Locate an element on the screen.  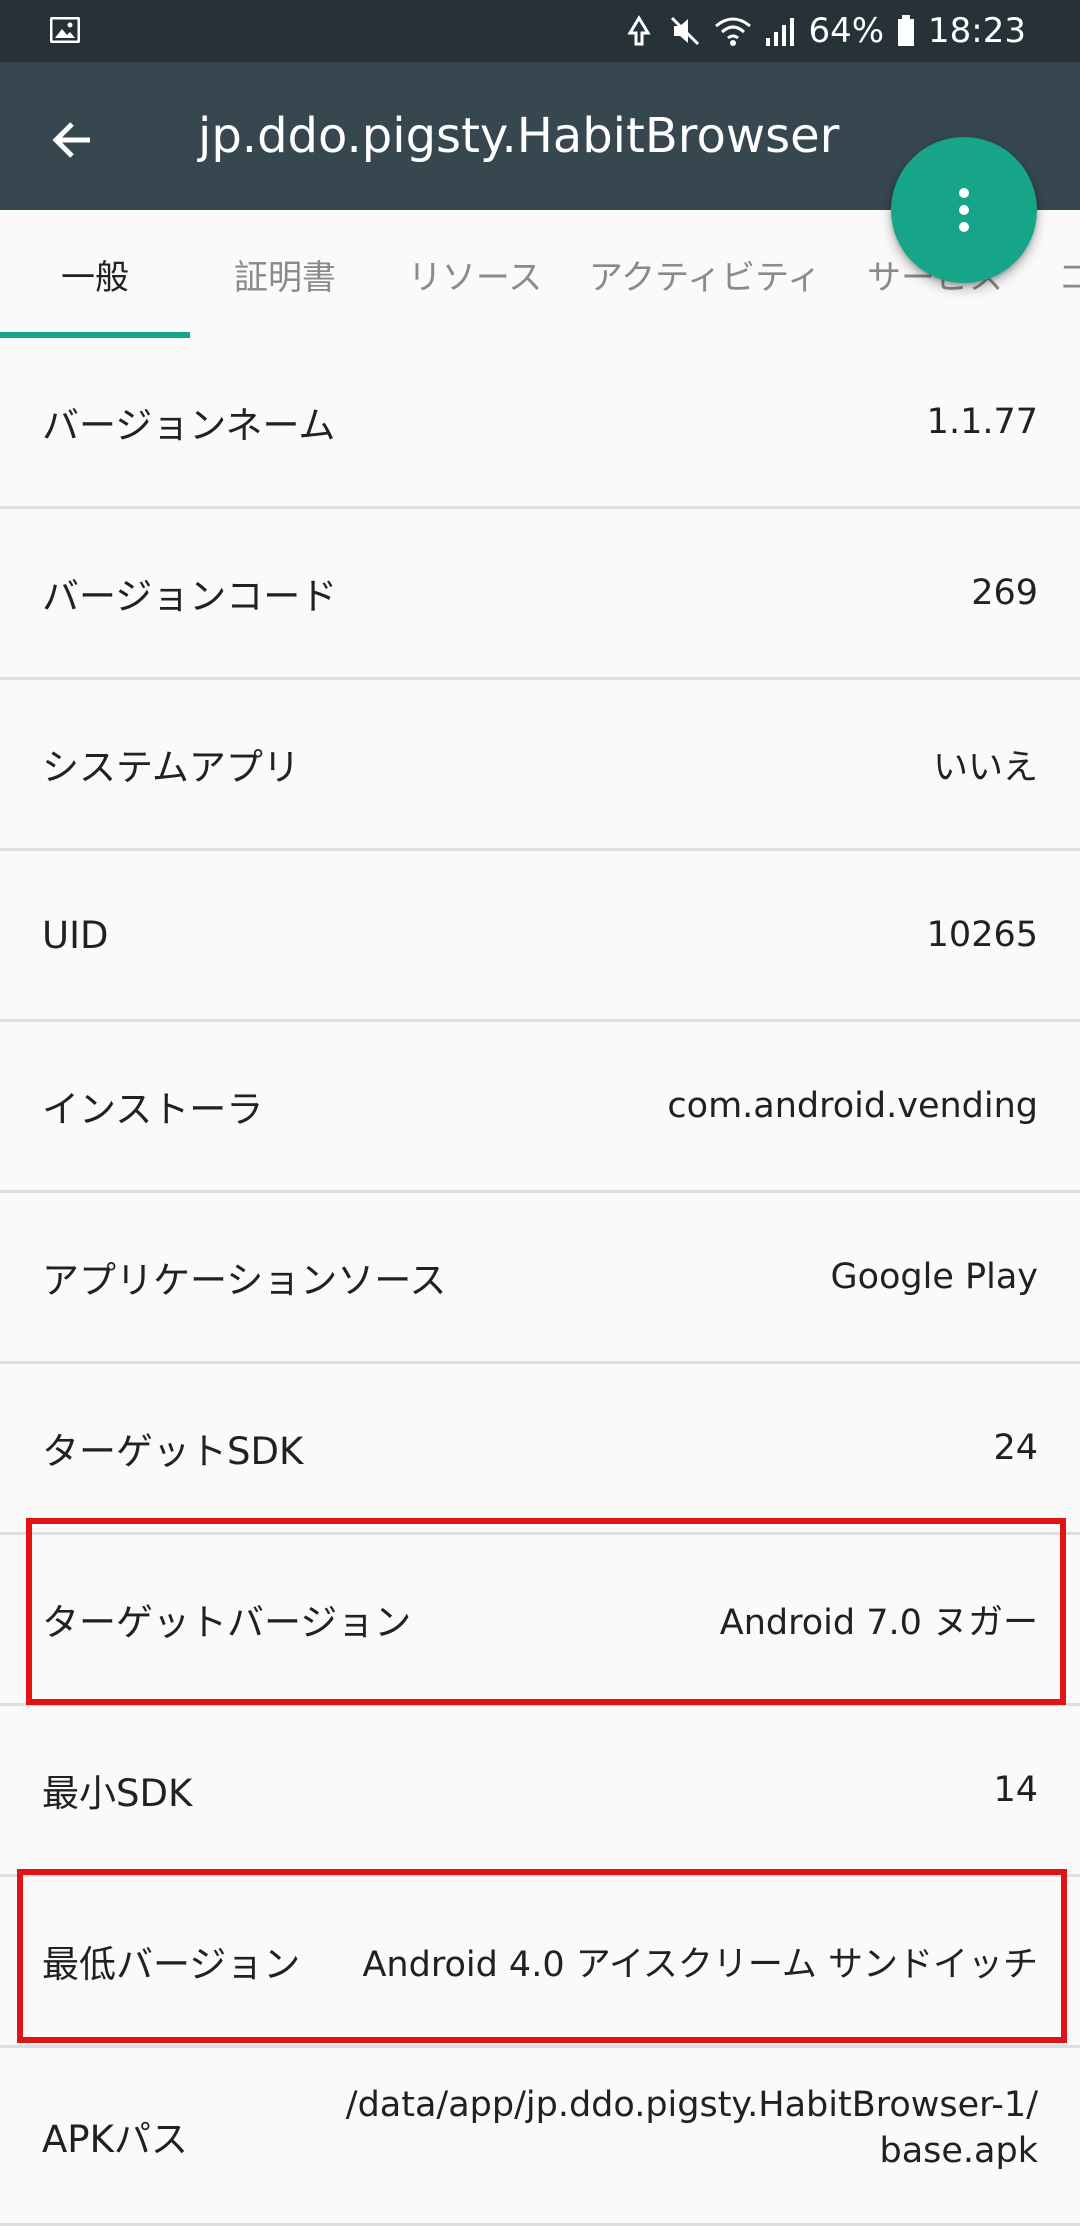
row-value: Android 7.0 ヌガー is located at coordinates (878, 1622).